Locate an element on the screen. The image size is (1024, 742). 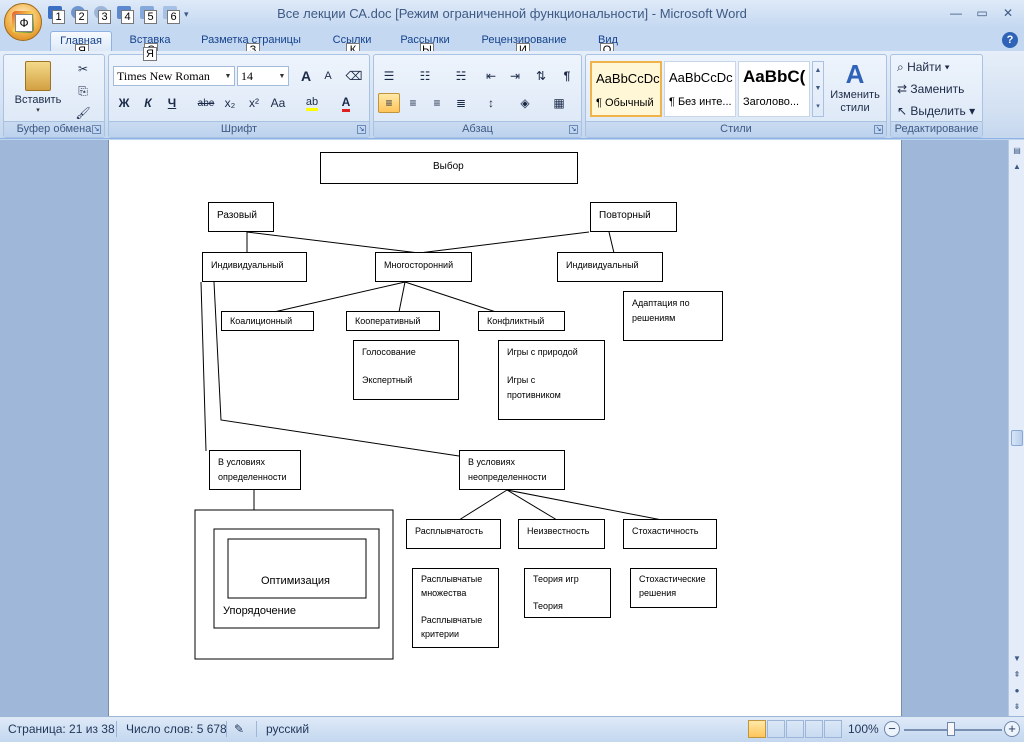
bullets-icon: ☰ is located at coordinates (389, 76).